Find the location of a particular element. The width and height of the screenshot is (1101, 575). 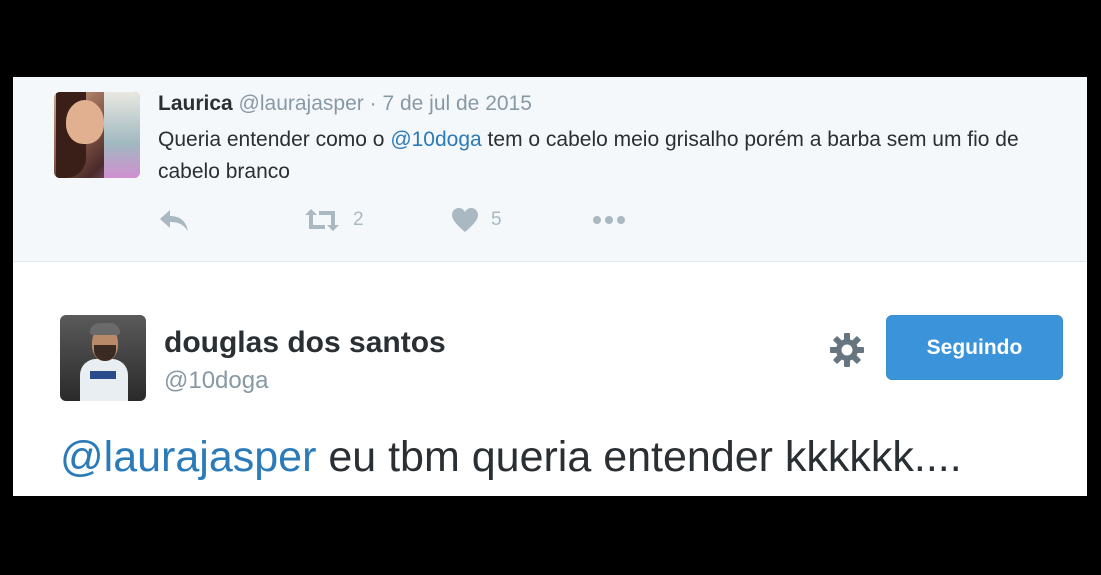

retweet-count: 2 is located at coordinates (358, 219).